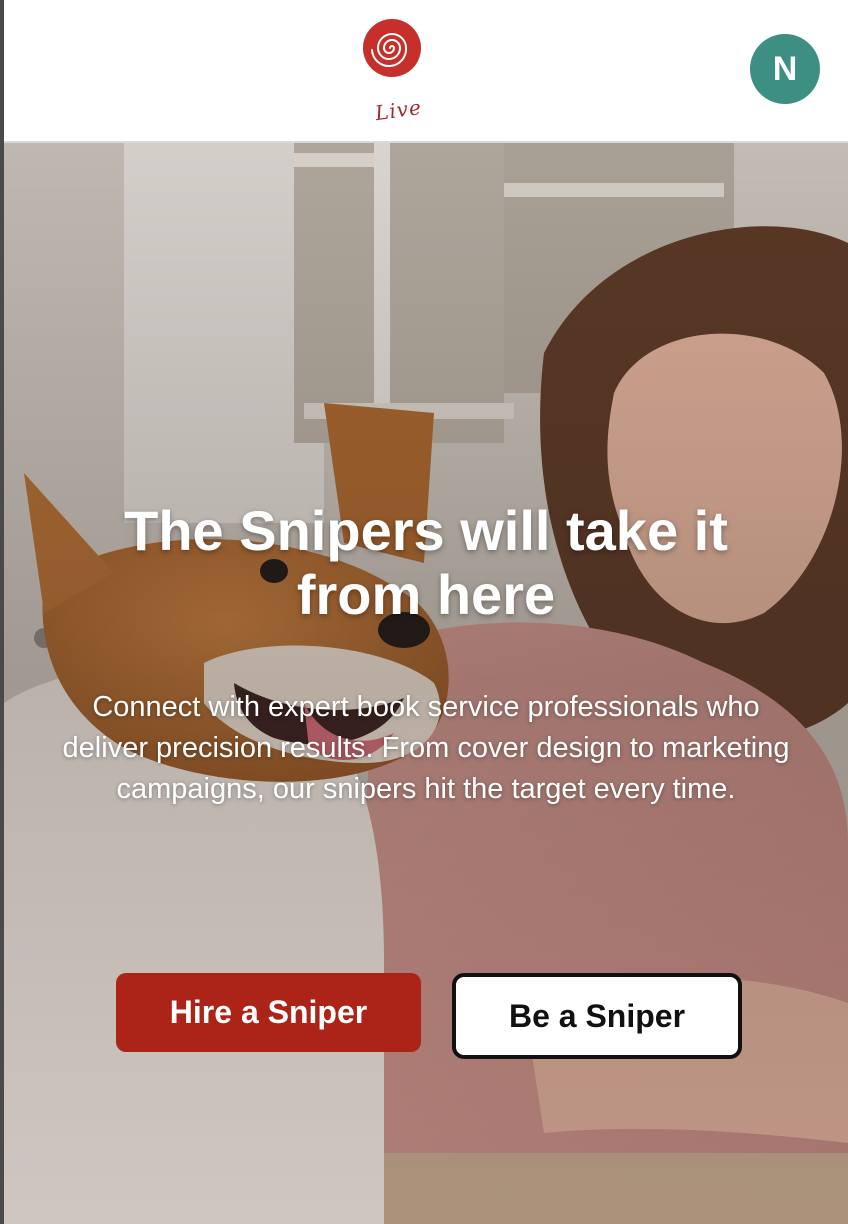  Describe the element at coordinates (398, 110) in the screenshot. I see `logo-wordmark: Live` at that location.